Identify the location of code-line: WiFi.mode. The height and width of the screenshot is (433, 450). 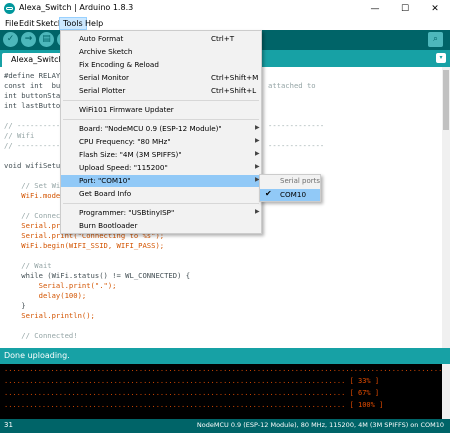
(32, 195).